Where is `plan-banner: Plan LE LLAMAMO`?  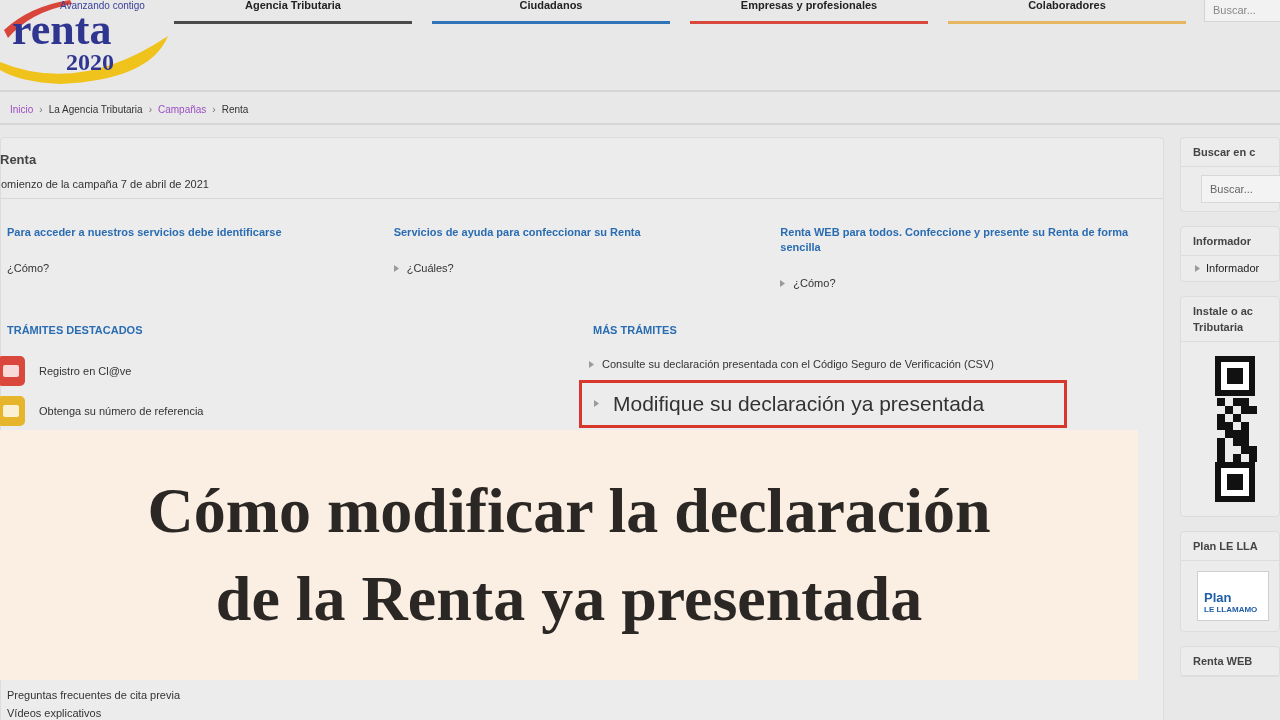
plan-banner: Plan LE LLAMAMO is located at coordinates (1233, 595).